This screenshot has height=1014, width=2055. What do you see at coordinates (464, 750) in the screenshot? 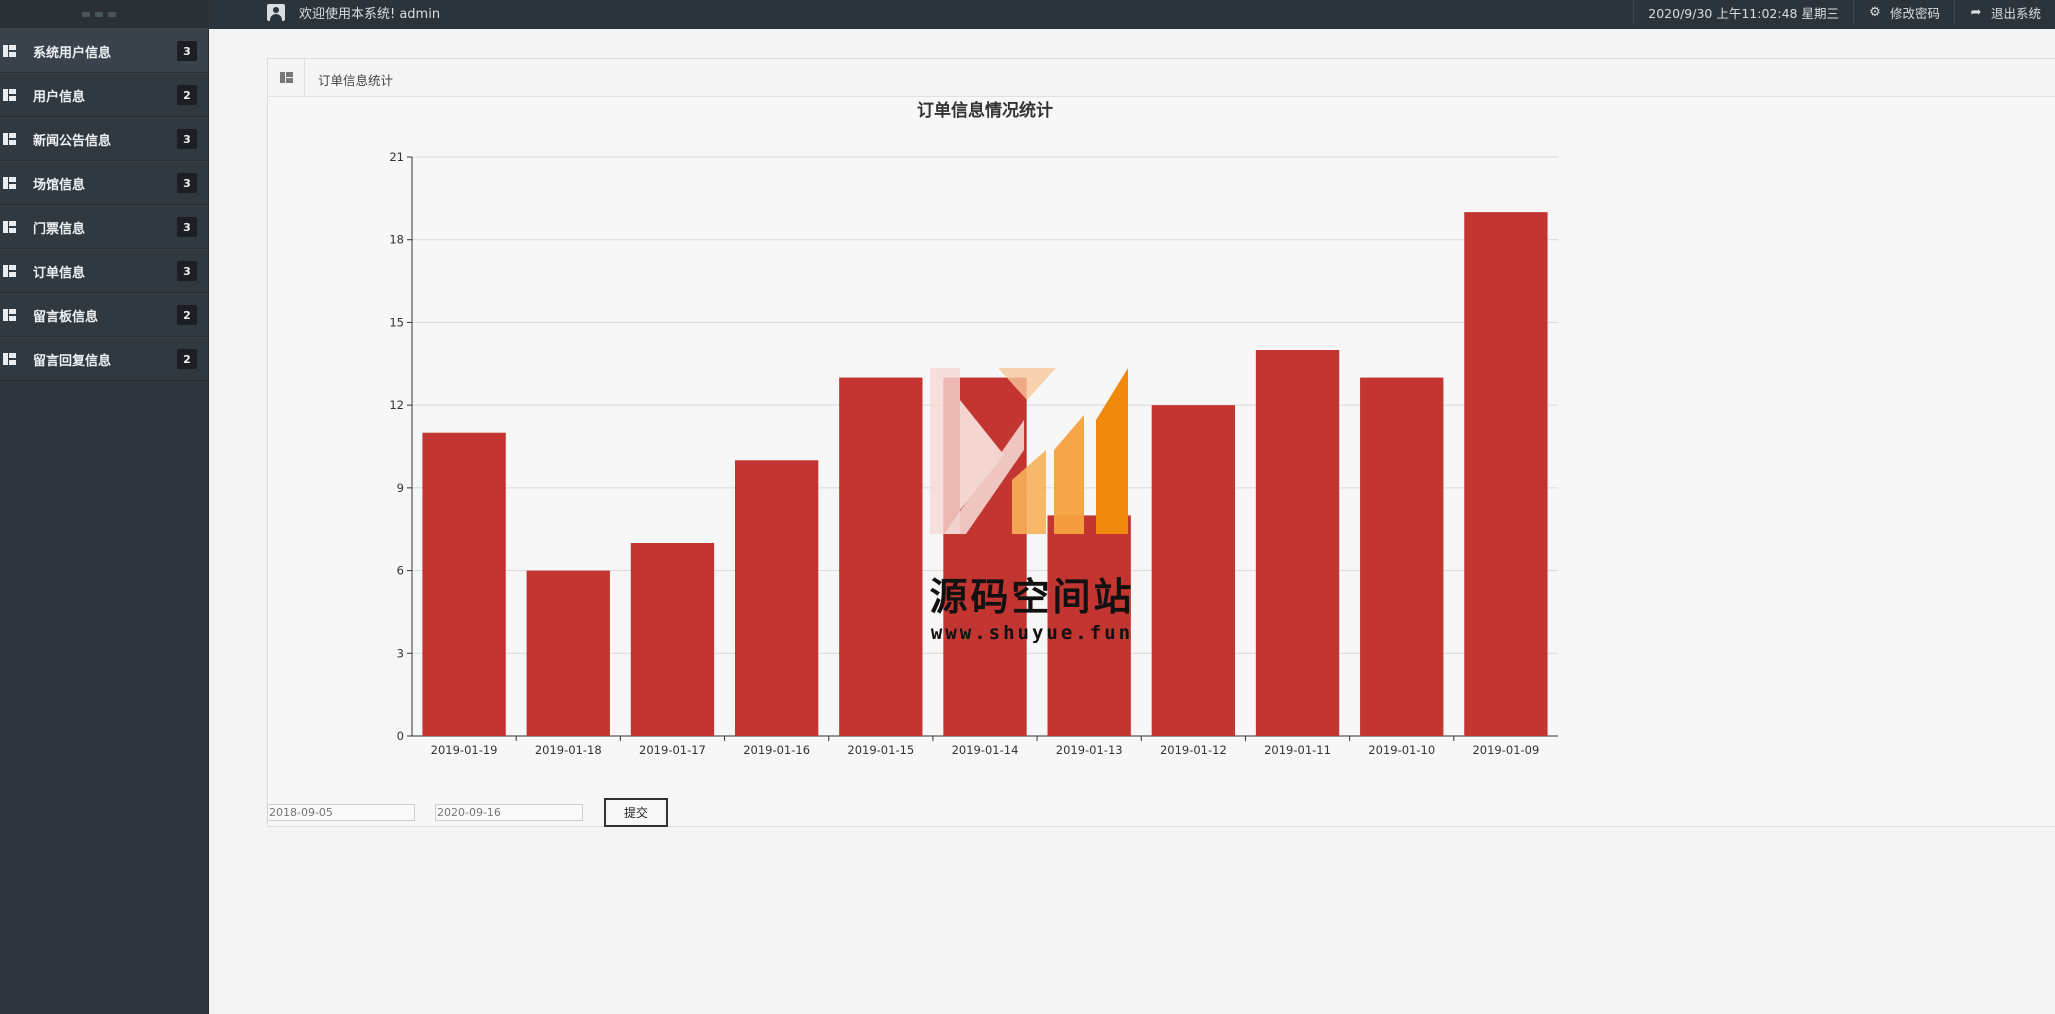
I see `x-tick-label: 2019-01-19` at bounding box center [464, 750].